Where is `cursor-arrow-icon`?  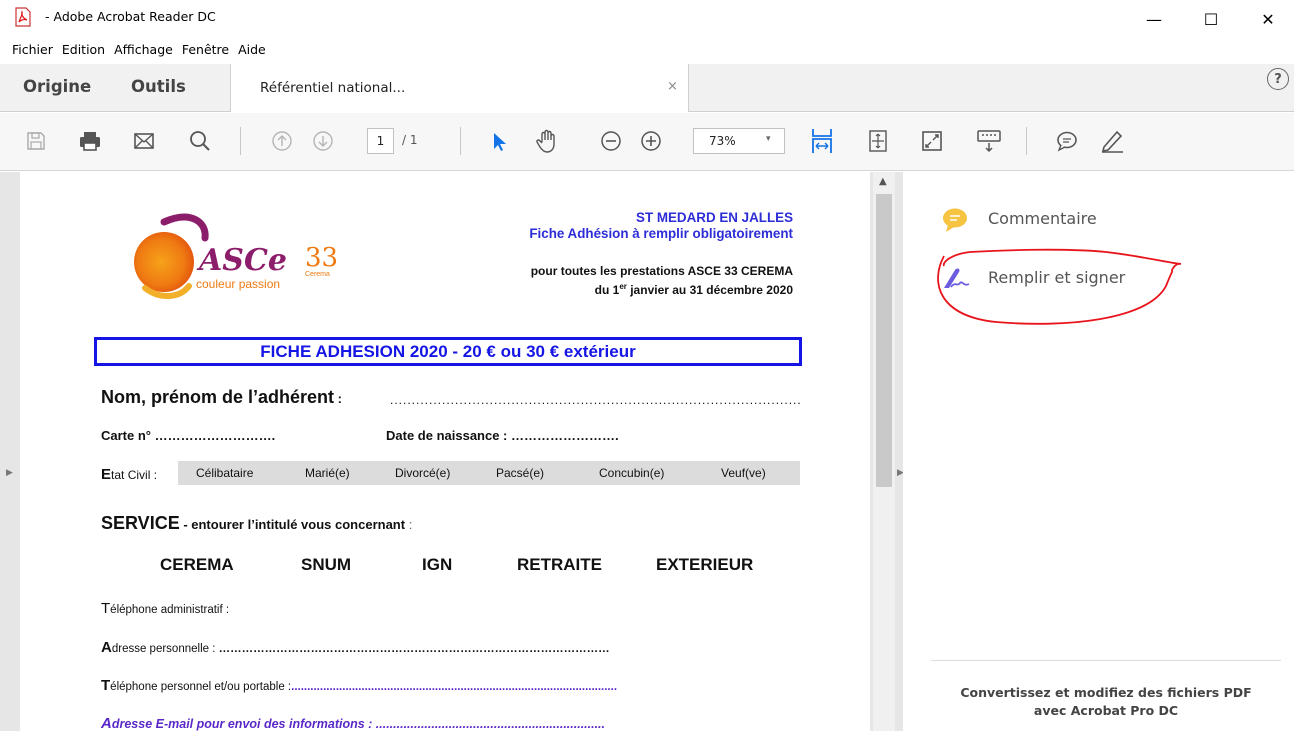
cursor-arrow-icon is located at coordinates (500, 142).